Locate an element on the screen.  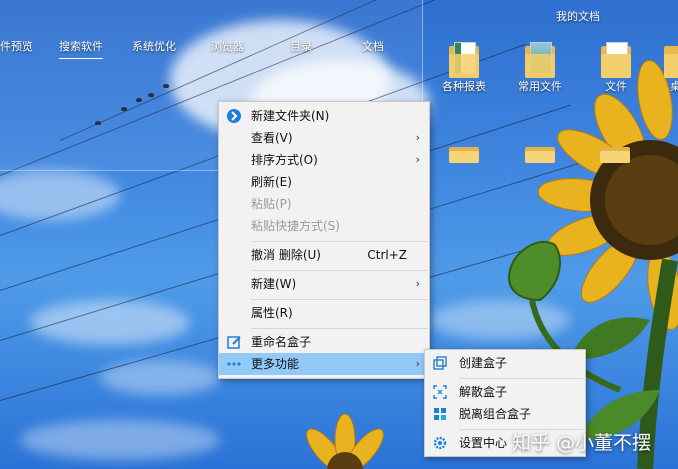
menu-item-rename-box: 重命名盒子 is located at coordinates (324, 342).